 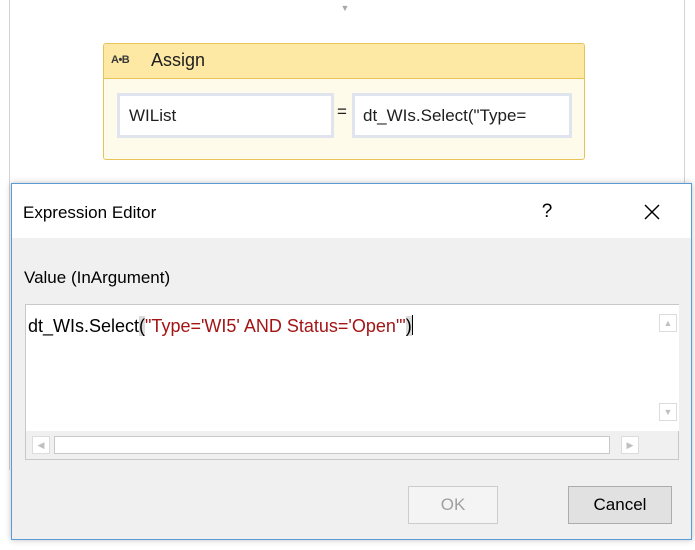 I want to click on scroll-left-icon: ◀, so click(x=41, y=445).